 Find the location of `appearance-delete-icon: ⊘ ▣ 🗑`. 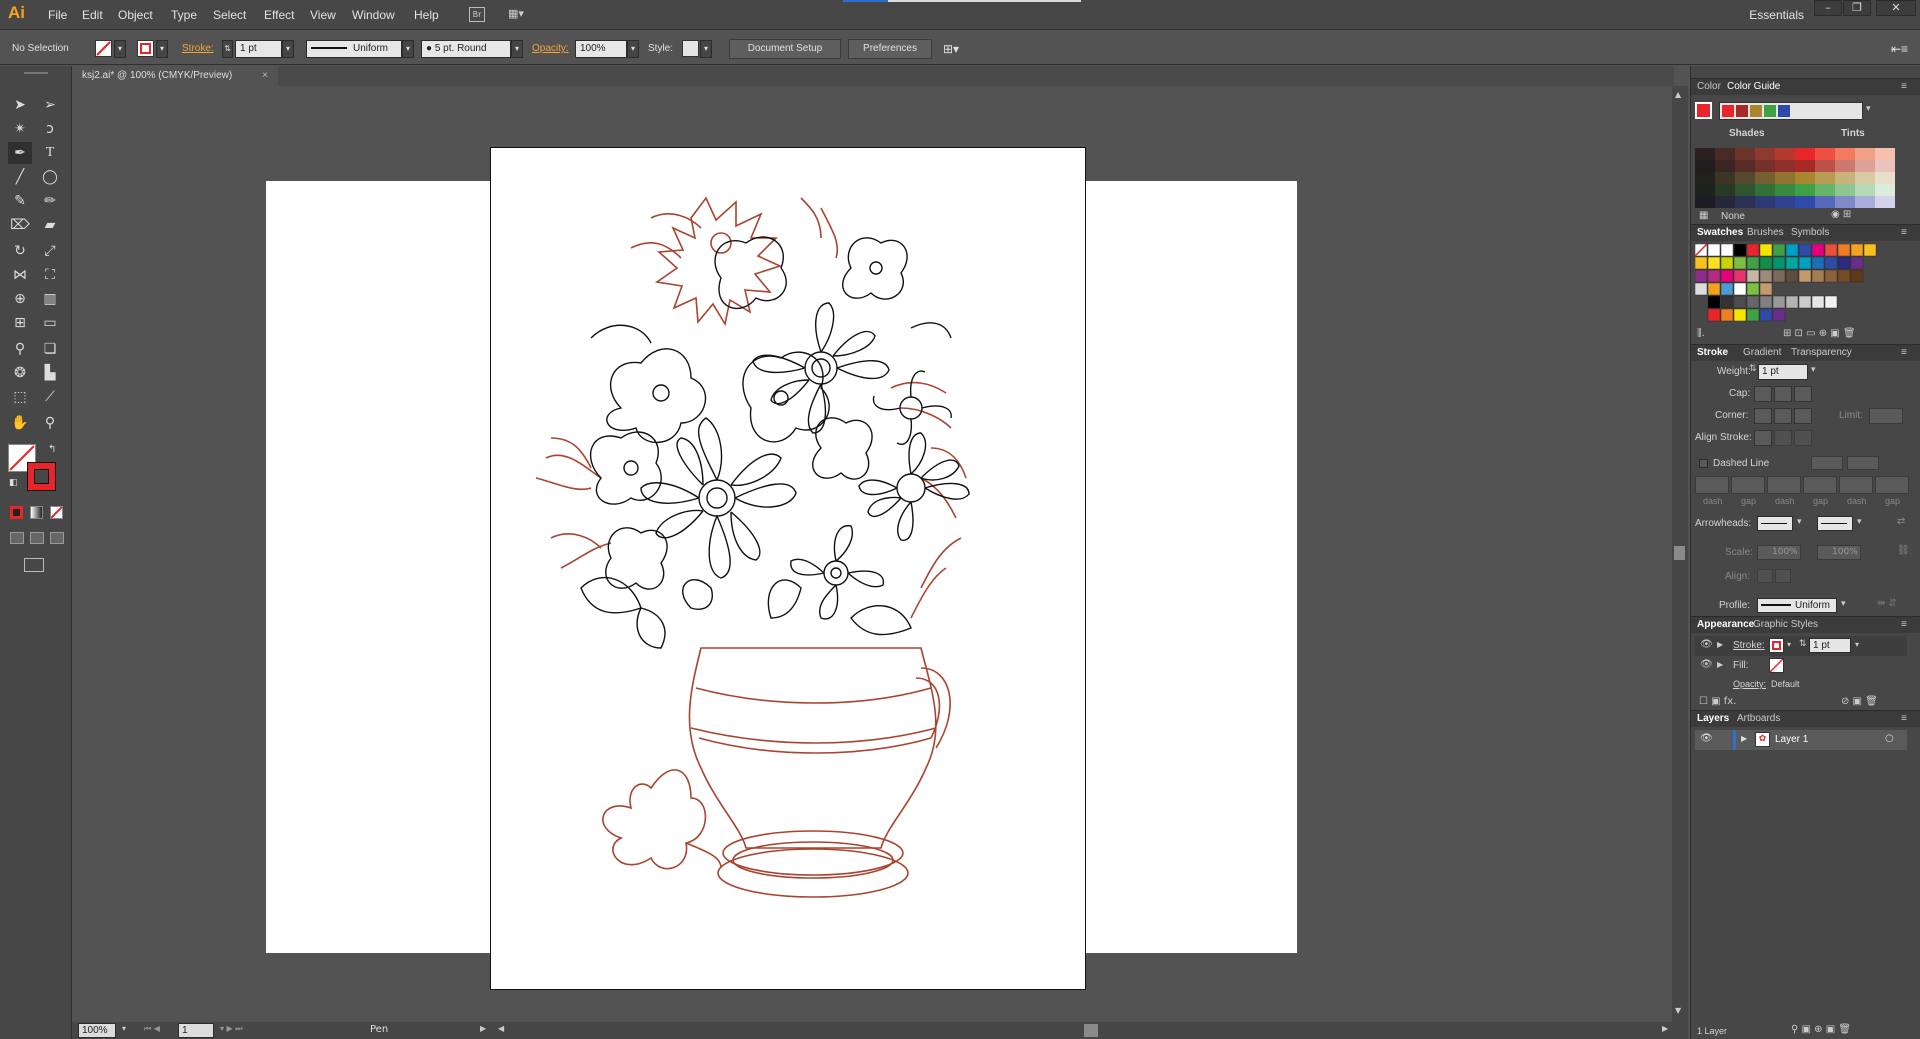

appearance-delete-icon: ⊘ ▣ 🗑 is located at coordinates (1859, 701).